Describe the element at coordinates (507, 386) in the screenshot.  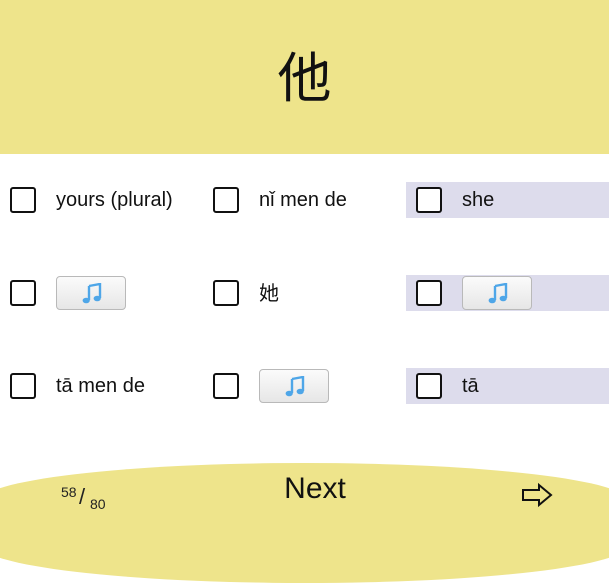
I see `option-cell-9: tā` at that location.